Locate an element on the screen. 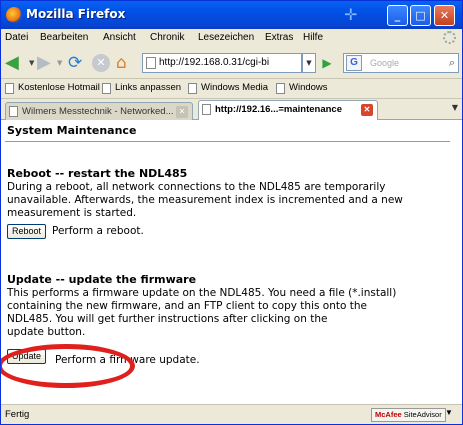  siteadvisor-label: SiteAdvisor is located at coordinates (422, 414).